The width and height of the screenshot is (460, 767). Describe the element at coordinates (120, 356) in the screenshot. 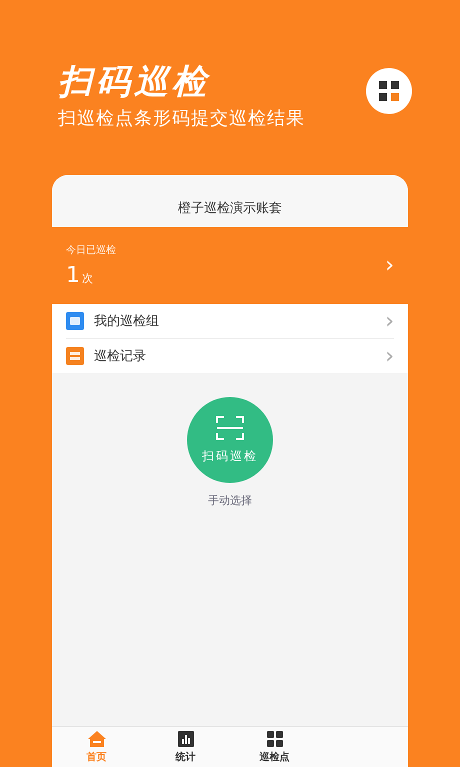

I see `menu-label: 巡检记录` at that location.